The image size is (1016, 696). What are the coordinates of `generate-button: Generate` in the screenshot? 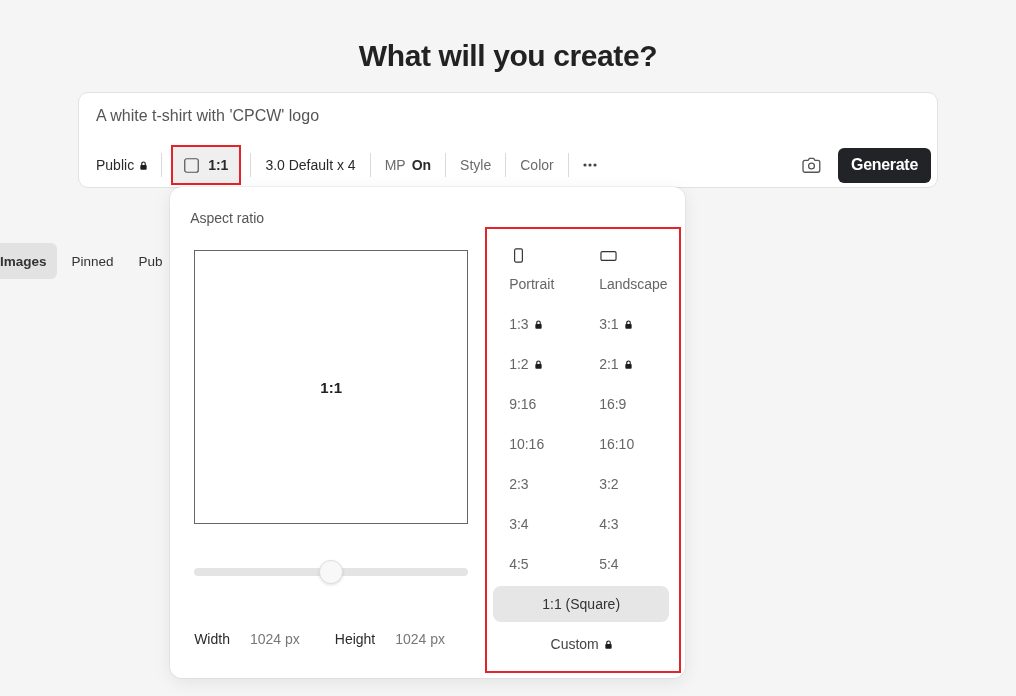 It's located at (884, 165).